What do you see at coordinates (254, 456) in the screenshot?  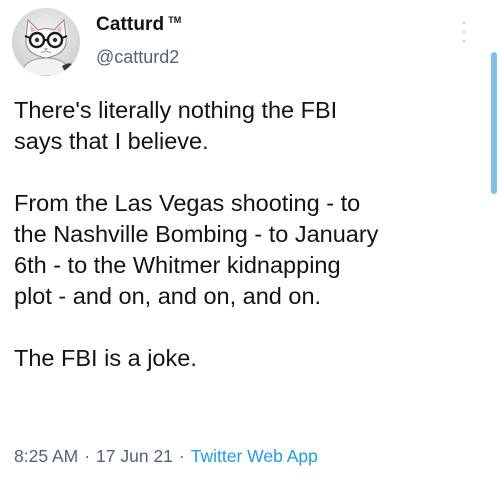 I see `tweet-source-link: Twitter Web App` at bounding box center [254, 456].